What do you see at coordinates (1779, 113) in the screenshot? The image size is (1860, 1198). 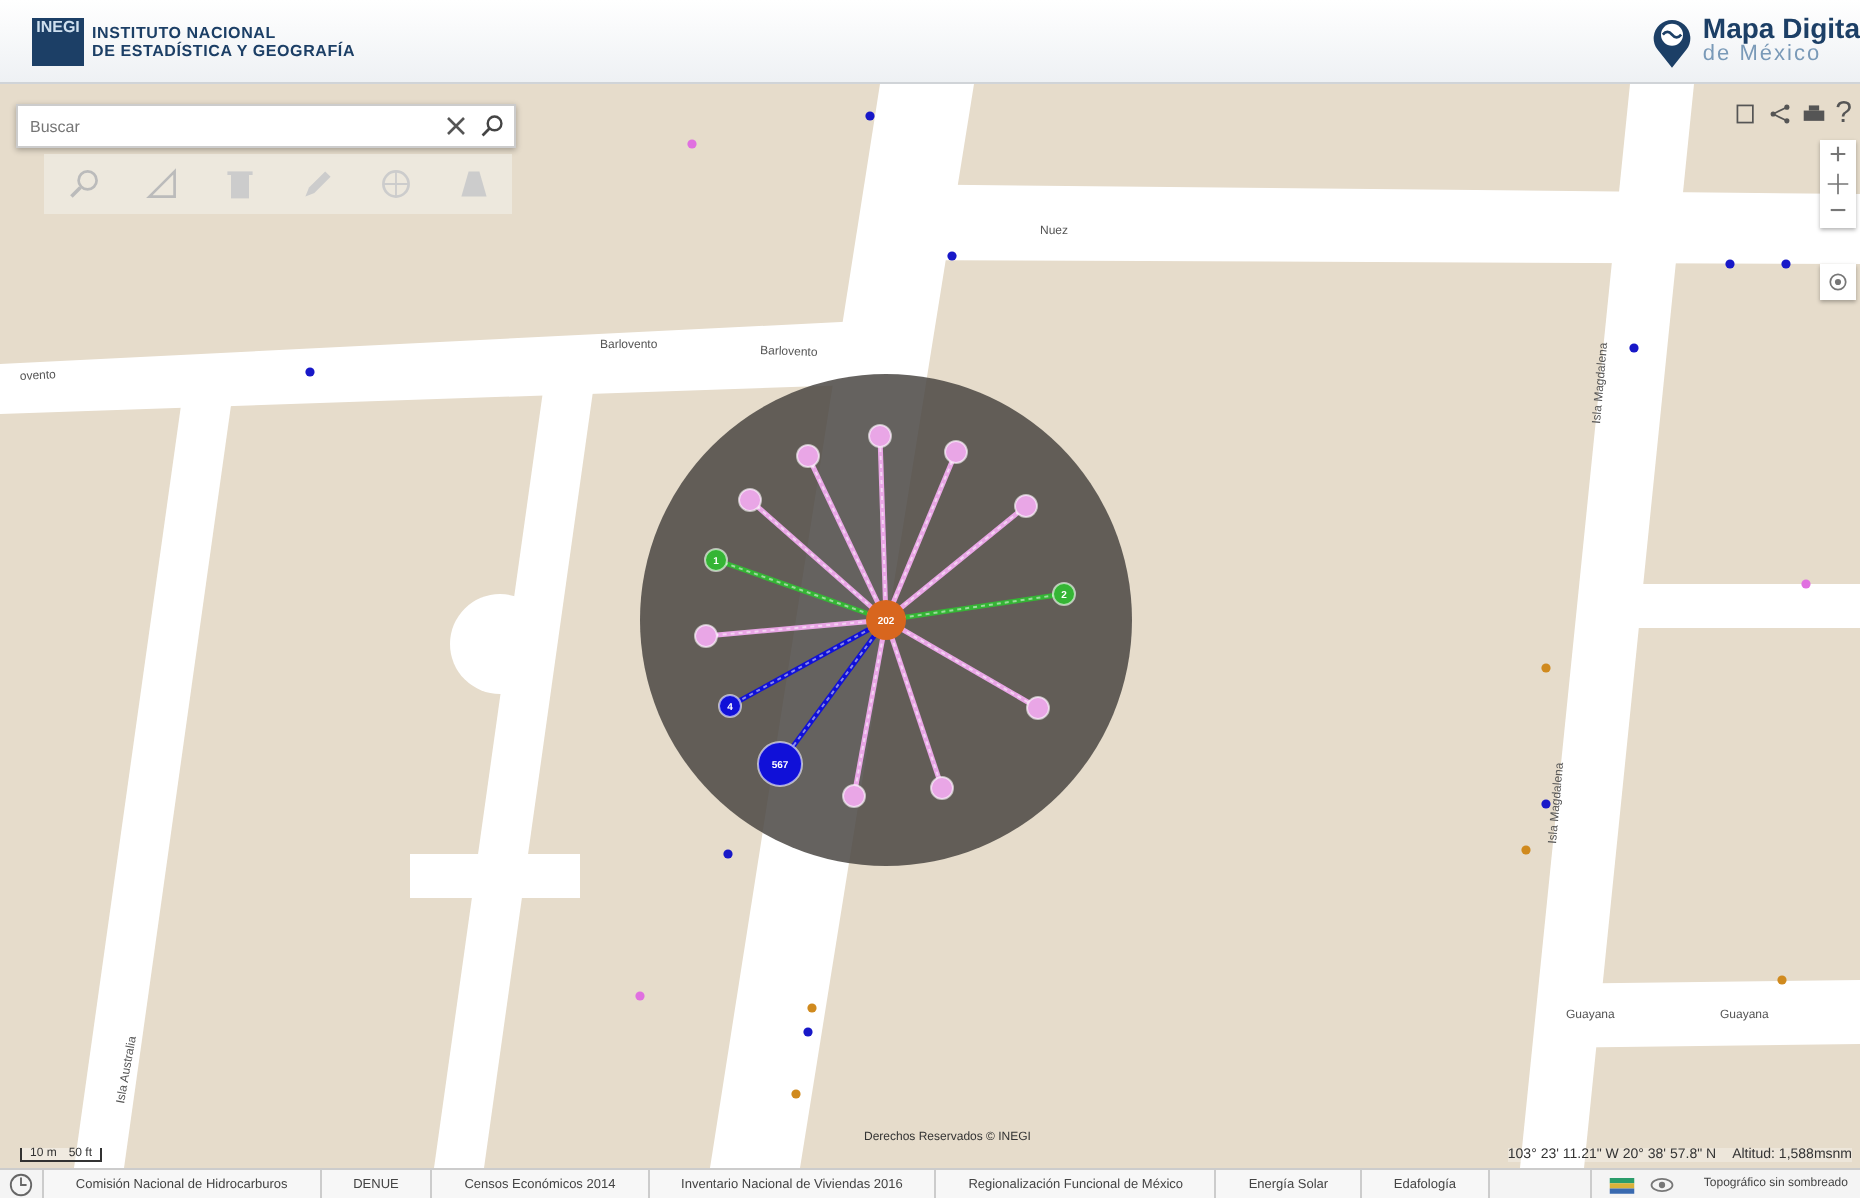 I see `share-icon` at bounding box center [1779, 113].